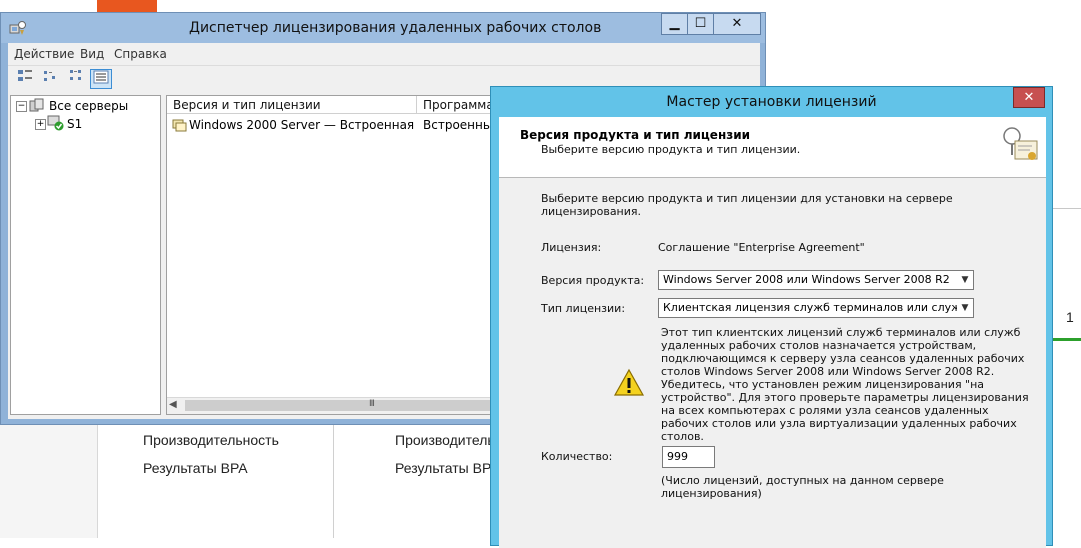 The height and width of the screenshot is (548, 1081). What do you see at coordinates (1029, 97) in the screenshot?
I see `wizard-close-button: ✕` at bounding box center [1029, 97].